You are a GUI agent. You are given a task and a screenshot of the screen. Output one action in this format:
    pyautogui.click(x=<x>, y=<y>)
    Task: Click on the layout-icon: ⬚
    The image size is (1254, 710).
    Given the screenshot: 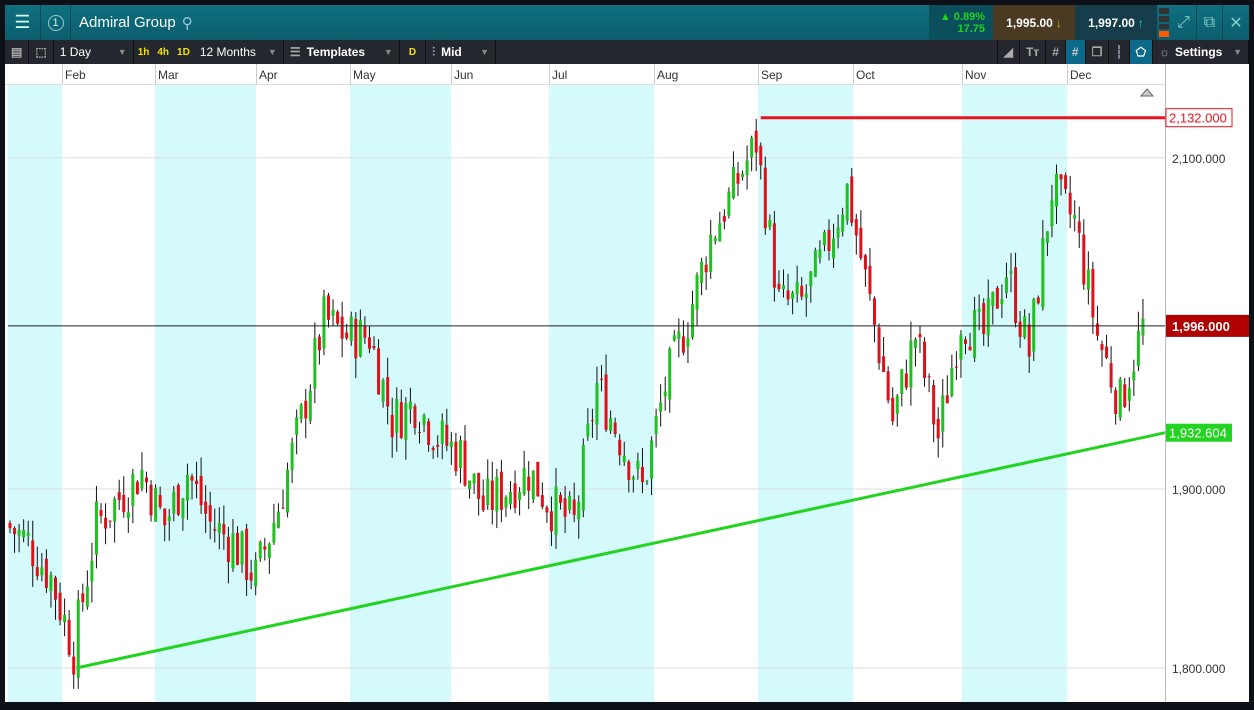 What is the action you would take?
    pyautogui.click(x=41, y=52)
    